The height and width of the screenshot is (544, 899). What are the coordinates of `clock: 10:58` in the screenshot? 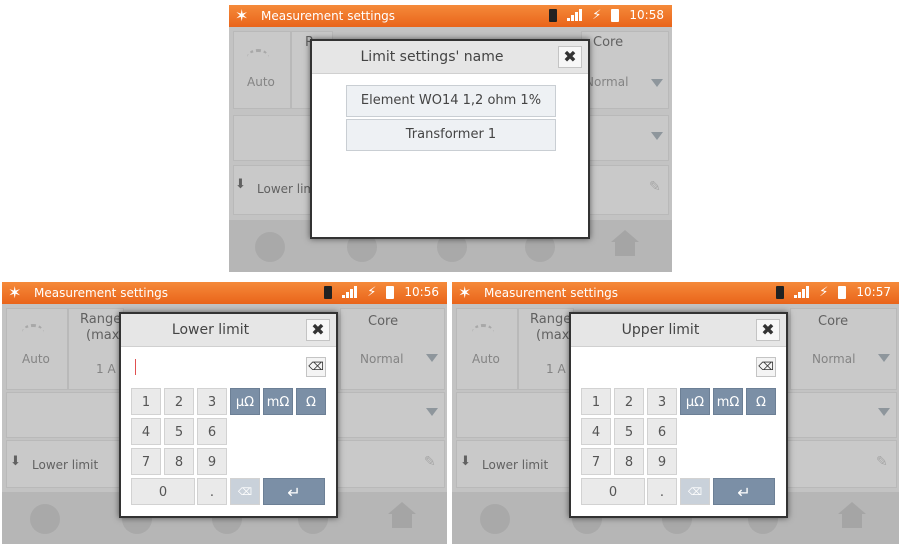 It's located at (646, 15).